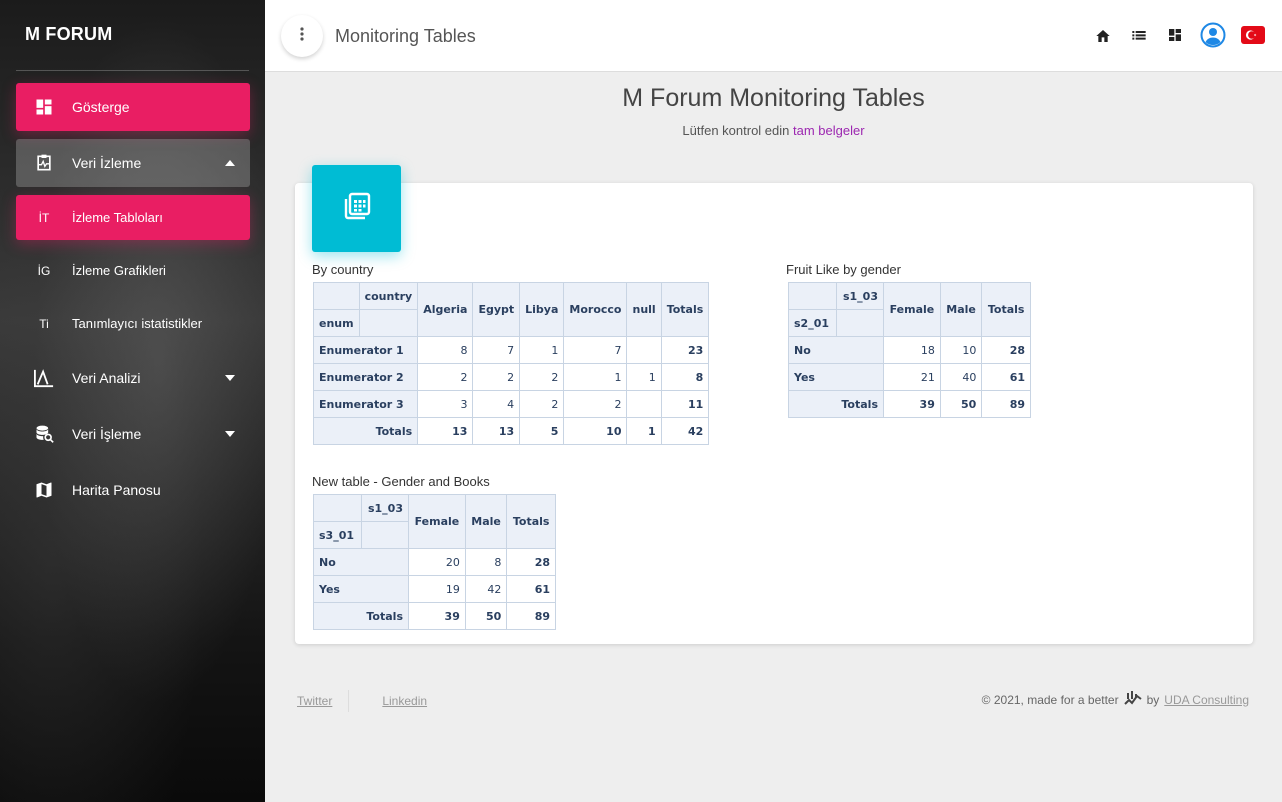 The height and width of the screenshot is (802, 1282). I want to click on home-icon, so click(1103, 35).